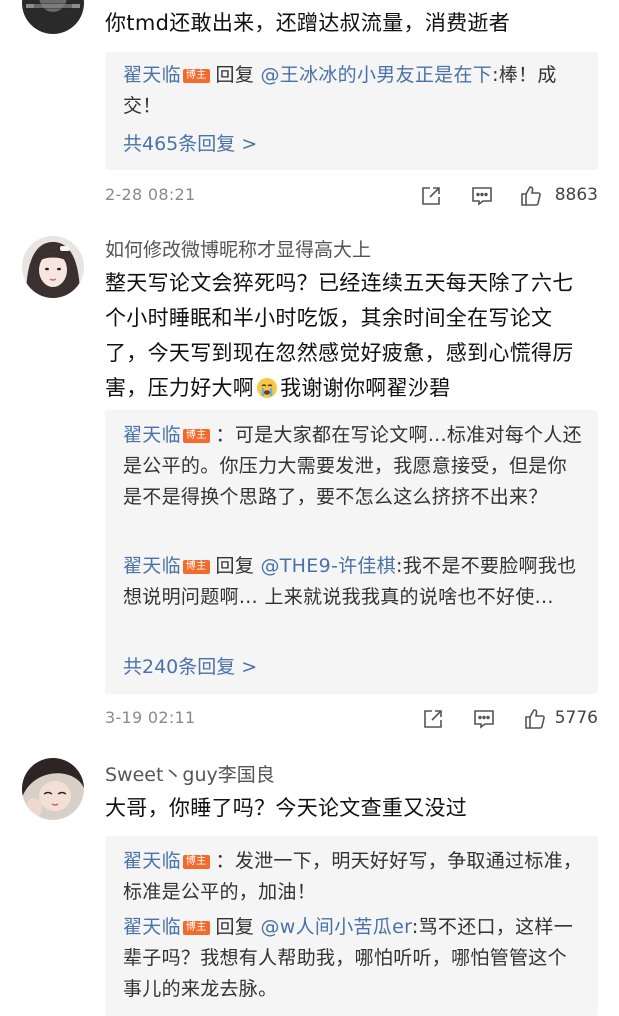 This screenshot has width=619, height=1016. Describe the element at coordinates (328, 566) in the screenshot. I see `mention-link: @THE9-许佳棋` at that location.